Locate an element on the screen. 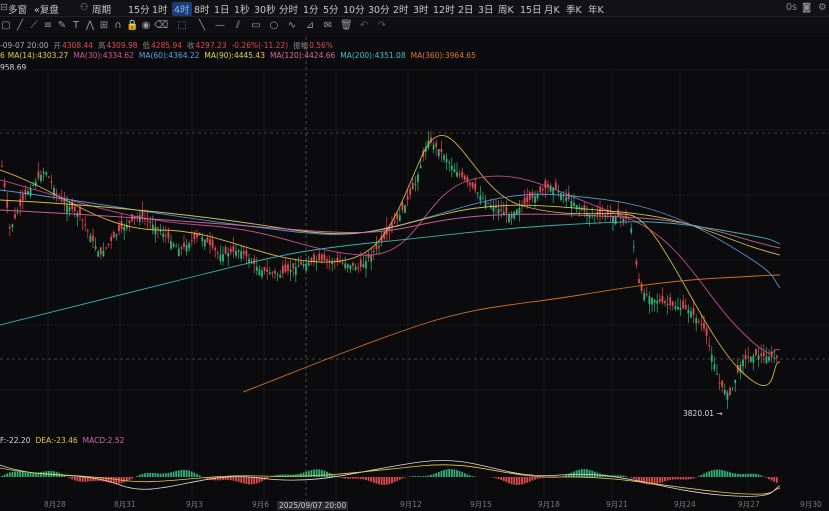 The height and width of the screenshot is (511, 829). x-tick: 9月21 is located at coordinates (617, 504).